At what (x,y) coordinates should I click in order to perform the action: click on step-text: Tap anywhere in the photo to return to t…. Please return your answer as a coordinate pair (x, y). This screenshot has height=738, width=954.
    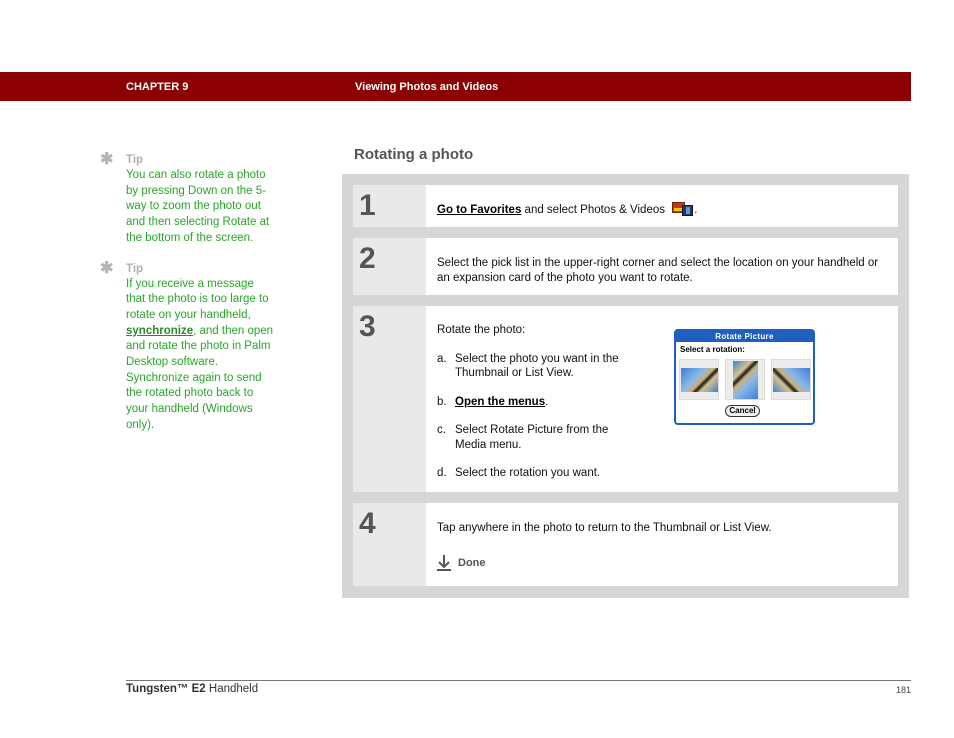
    Looking at the image, I should click on (604, 528).